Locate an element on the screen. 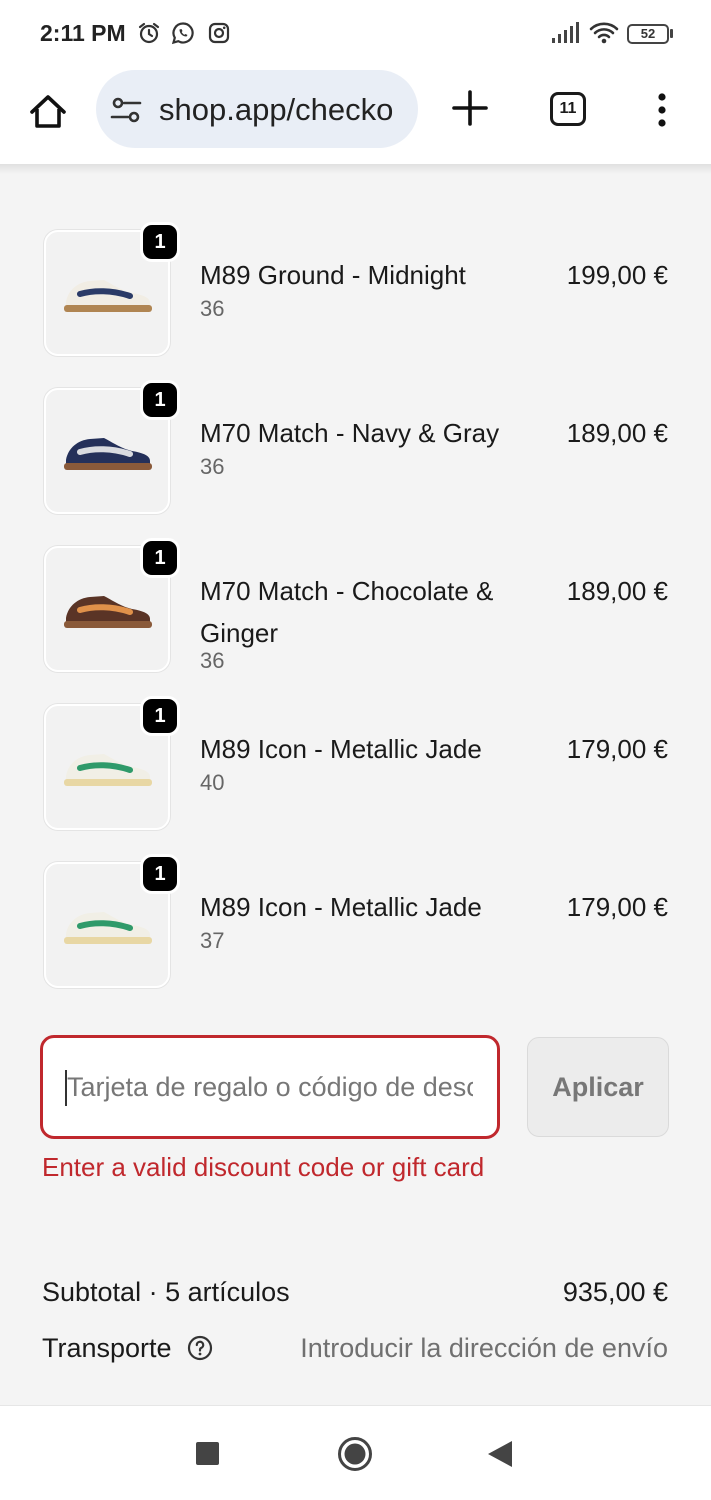 The image size is (711, 1500). recents-icon is located at coordinates (207, 1453).